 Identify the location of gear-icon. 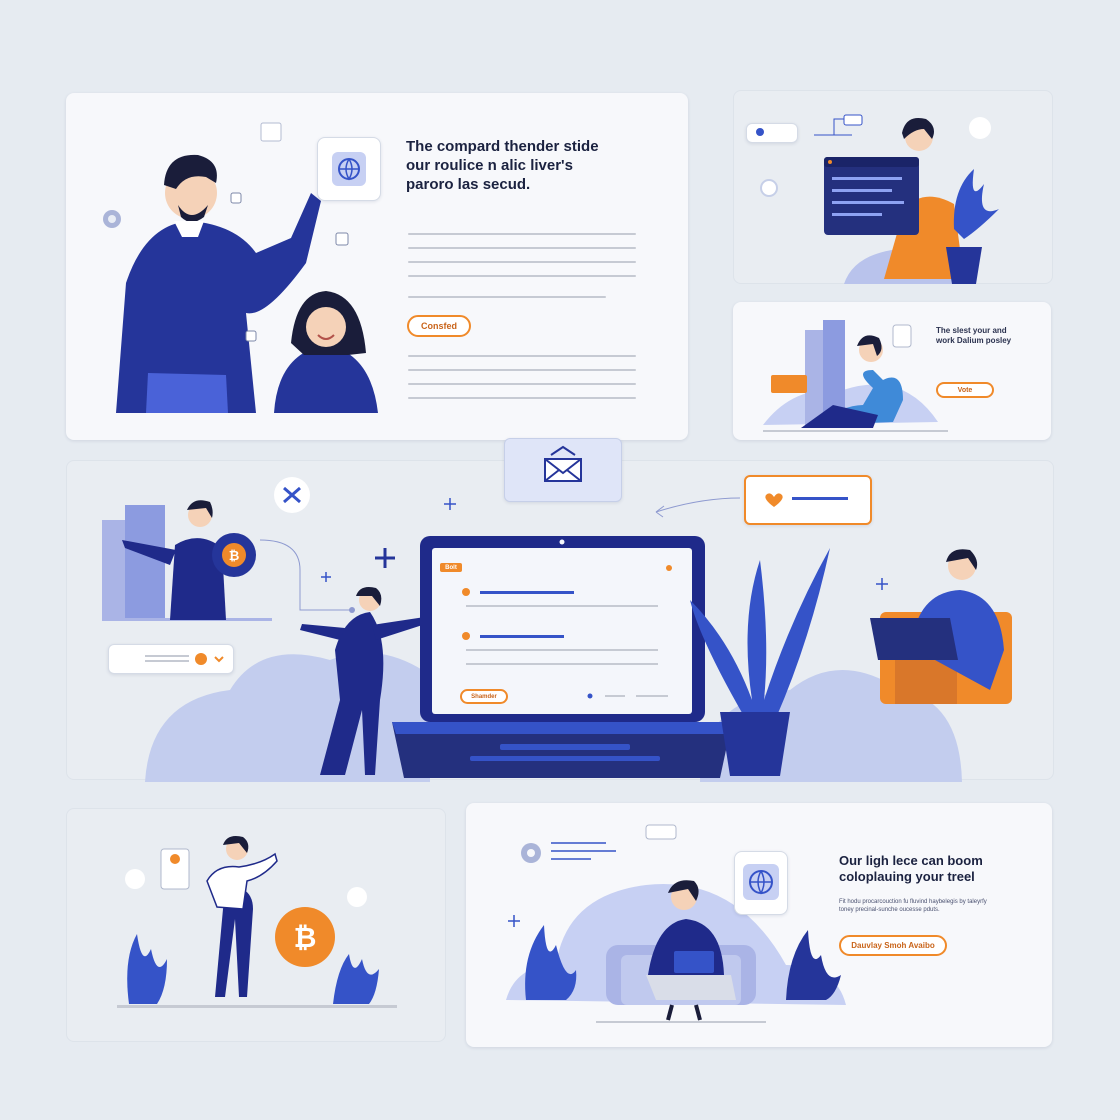
(531, 853).